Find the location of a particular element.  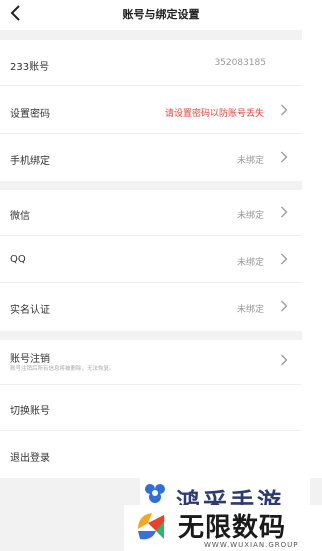

top-bar: 账号与绑定设置 is located at coordinates (161, 15).